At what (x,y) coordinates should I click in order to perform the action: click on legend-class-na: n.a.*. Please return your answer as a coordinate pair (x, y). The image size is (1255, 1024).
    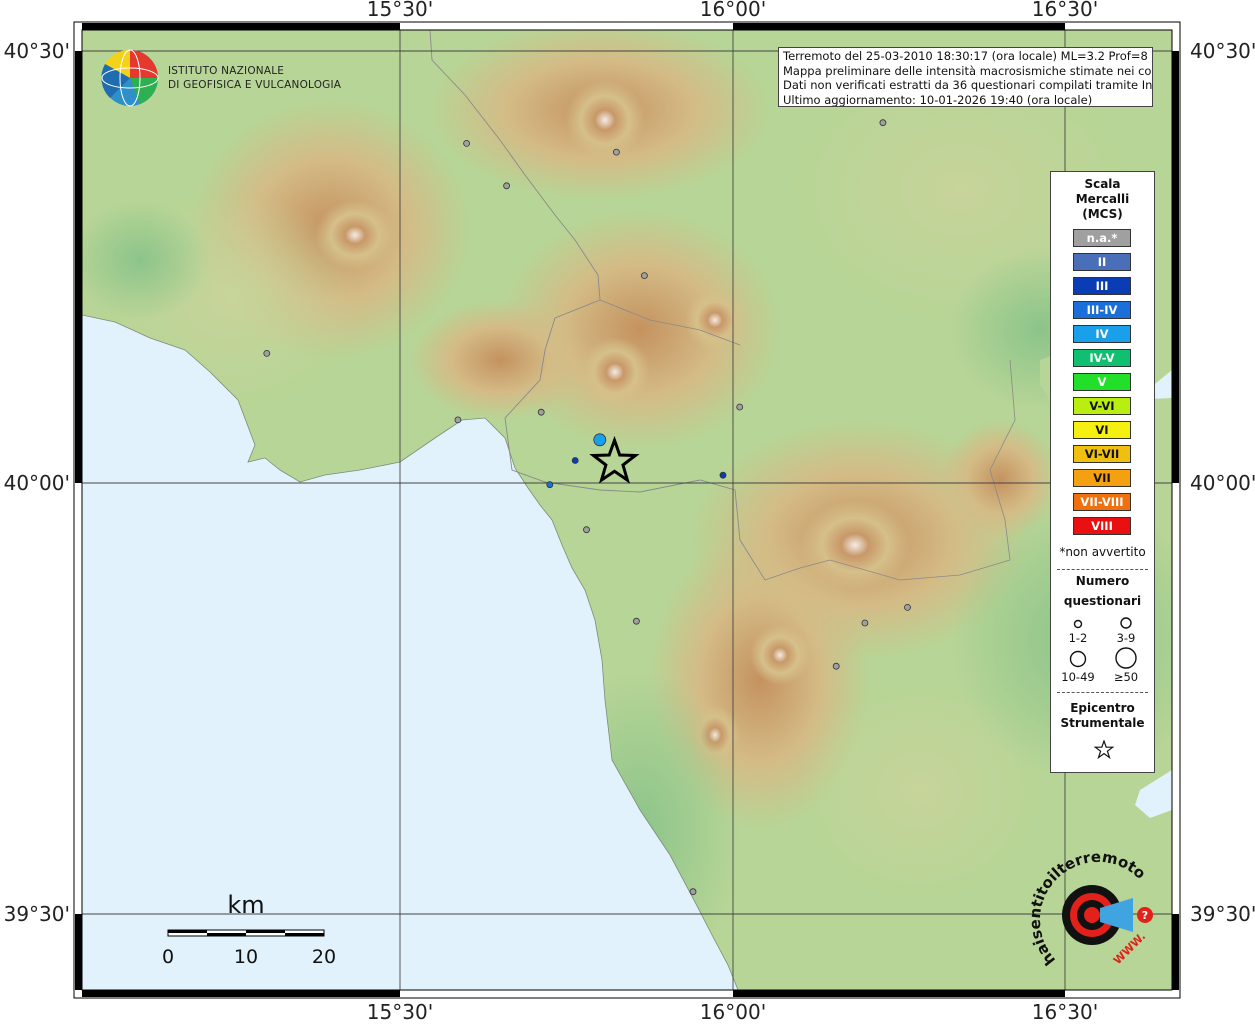
    Looking at the image, I should click on (1102, 238).